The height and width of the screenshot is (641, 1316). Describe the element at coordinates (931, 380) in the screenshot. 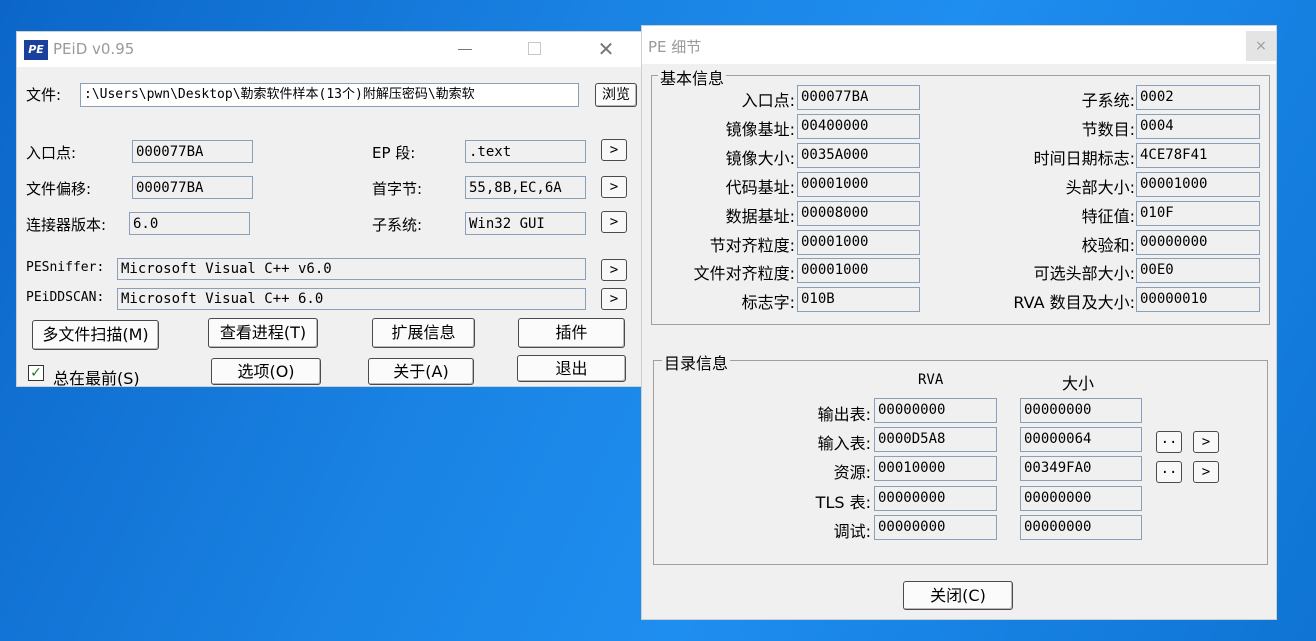

I see `rva-column-header: RVA` at that location.